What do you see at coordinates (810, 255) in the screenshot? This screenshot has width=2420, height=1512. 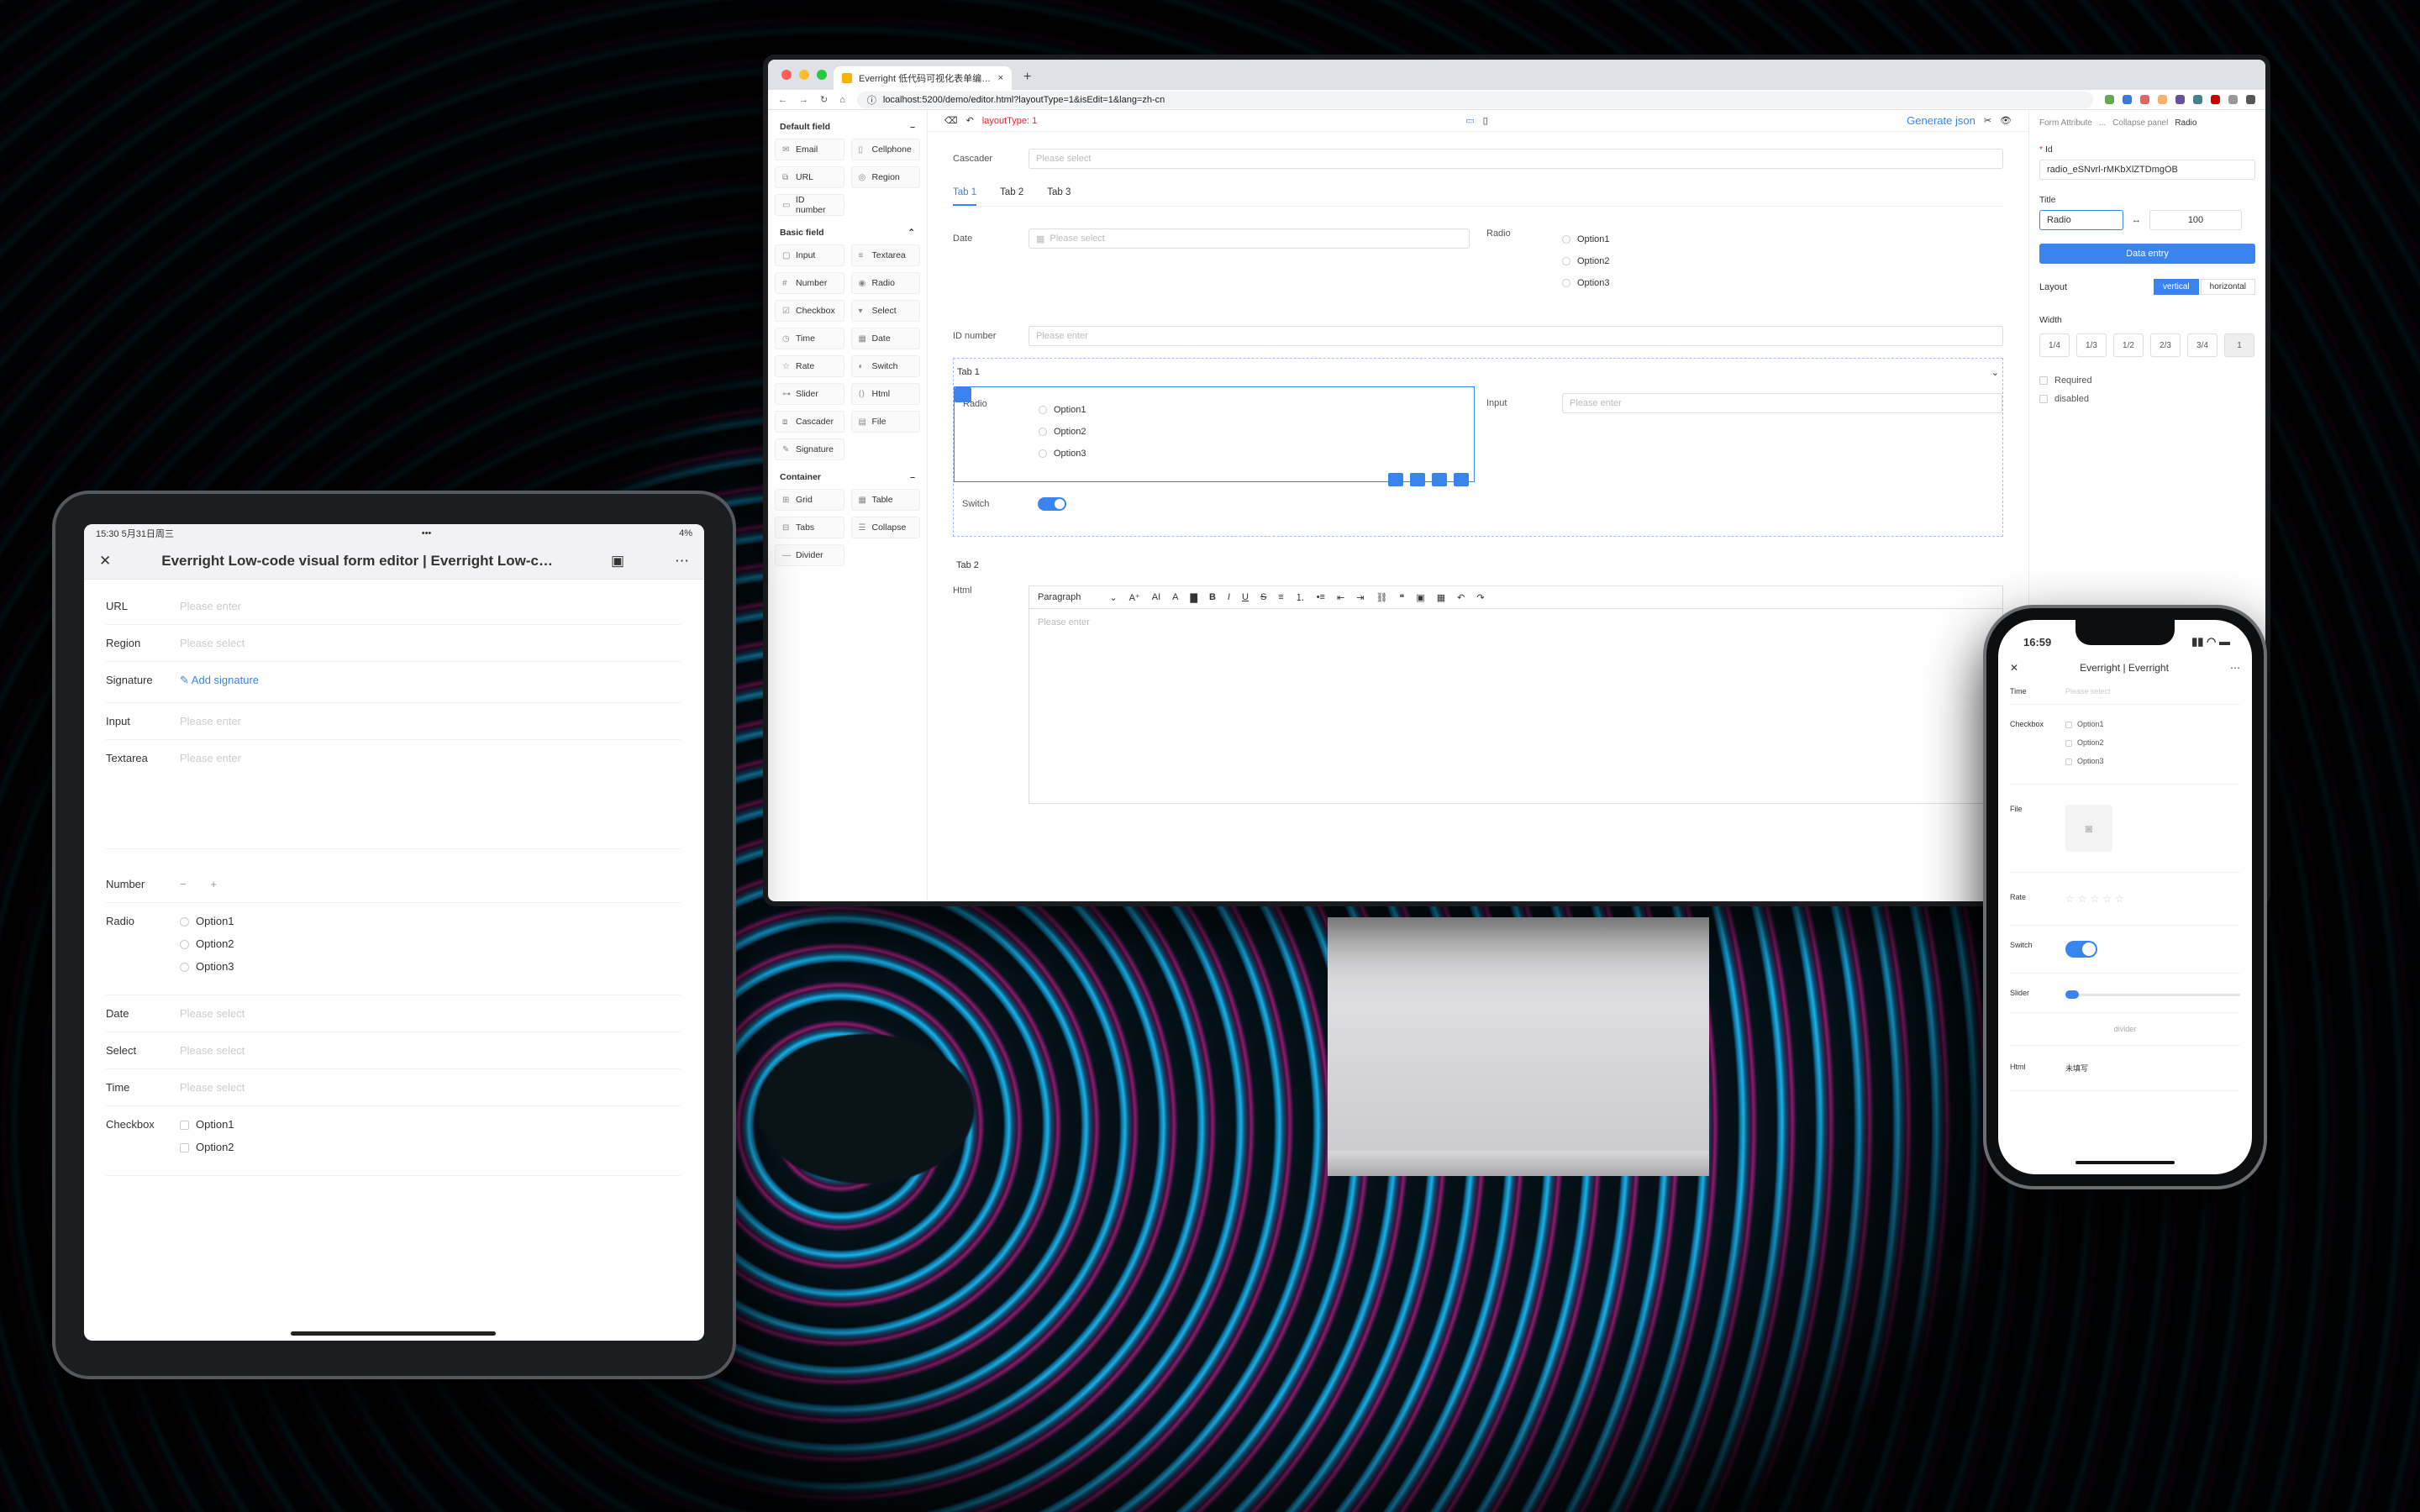 I see `palette-input: ▢ Input` at bounding box center [810, 255].